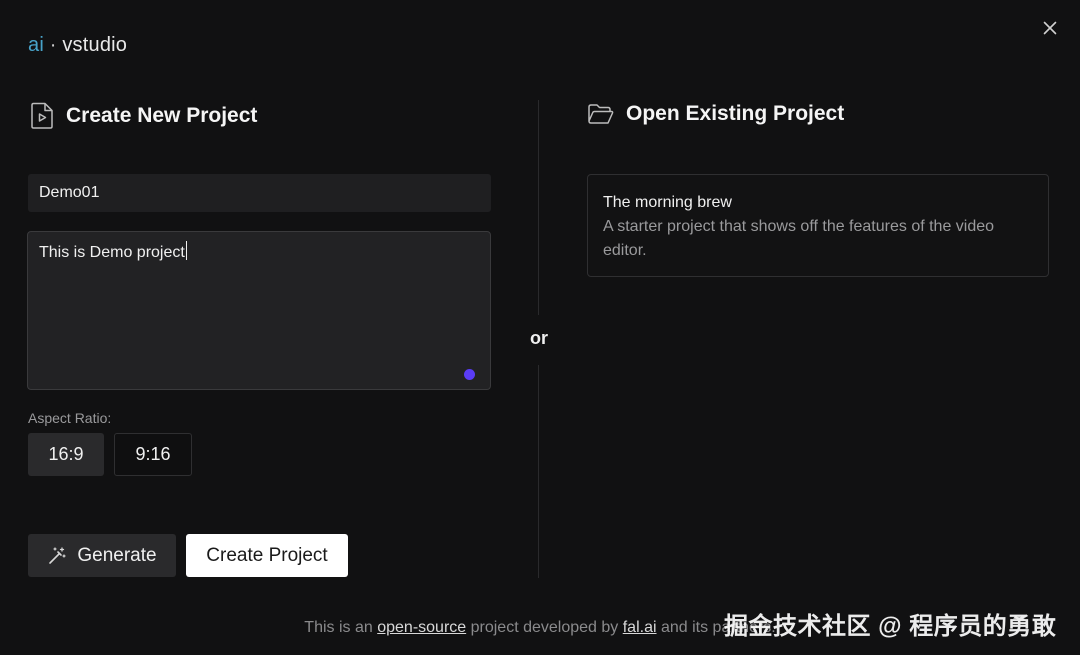  I want to click on open-project-title: Open Existing Project, so click(735, 113).